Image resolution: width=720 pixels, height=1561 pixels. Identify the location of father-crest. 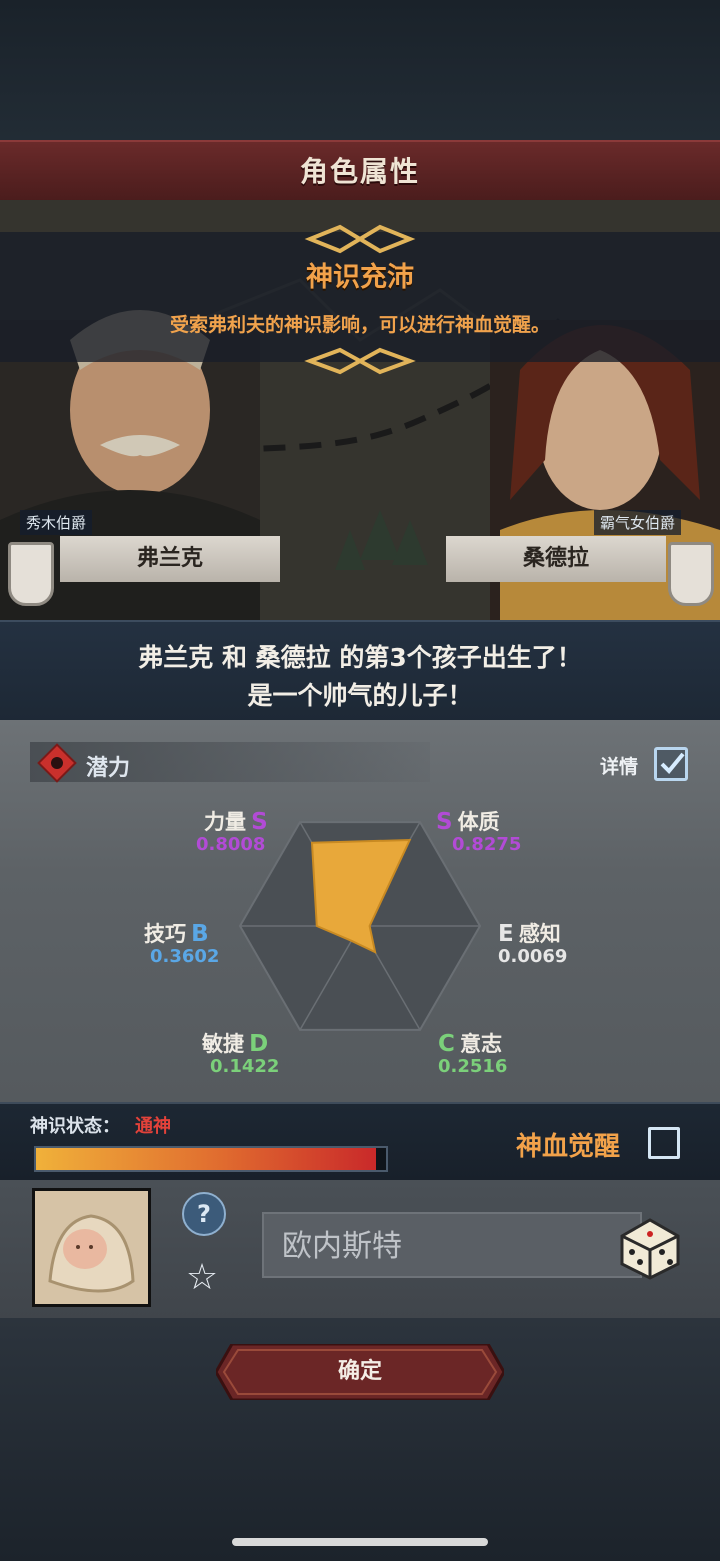
(31, 574).